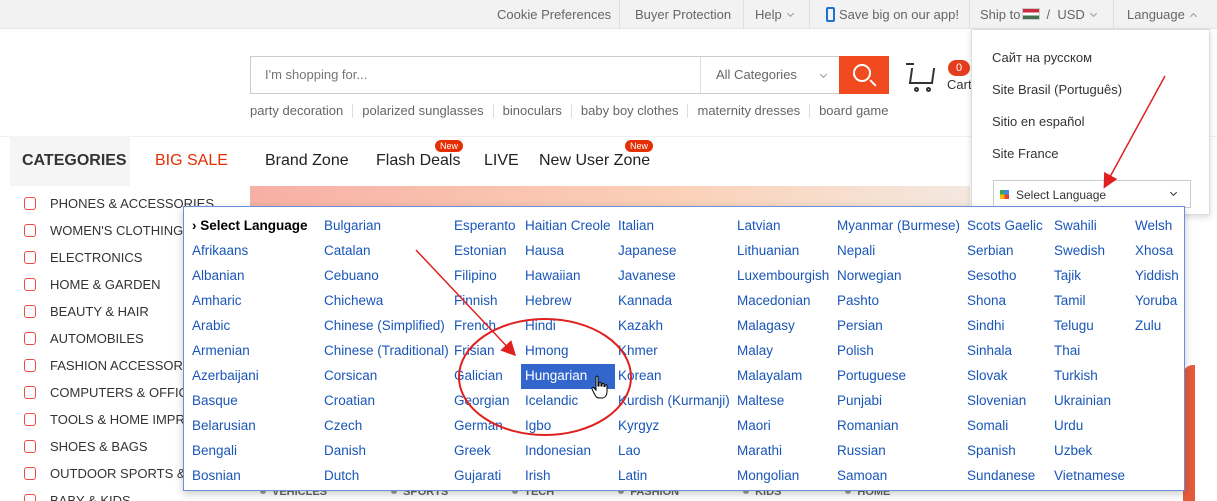  What do you see at coordinates (783, 351) in the screenshot?
I see `language-option: Malay` at bounding box center [783, 351].